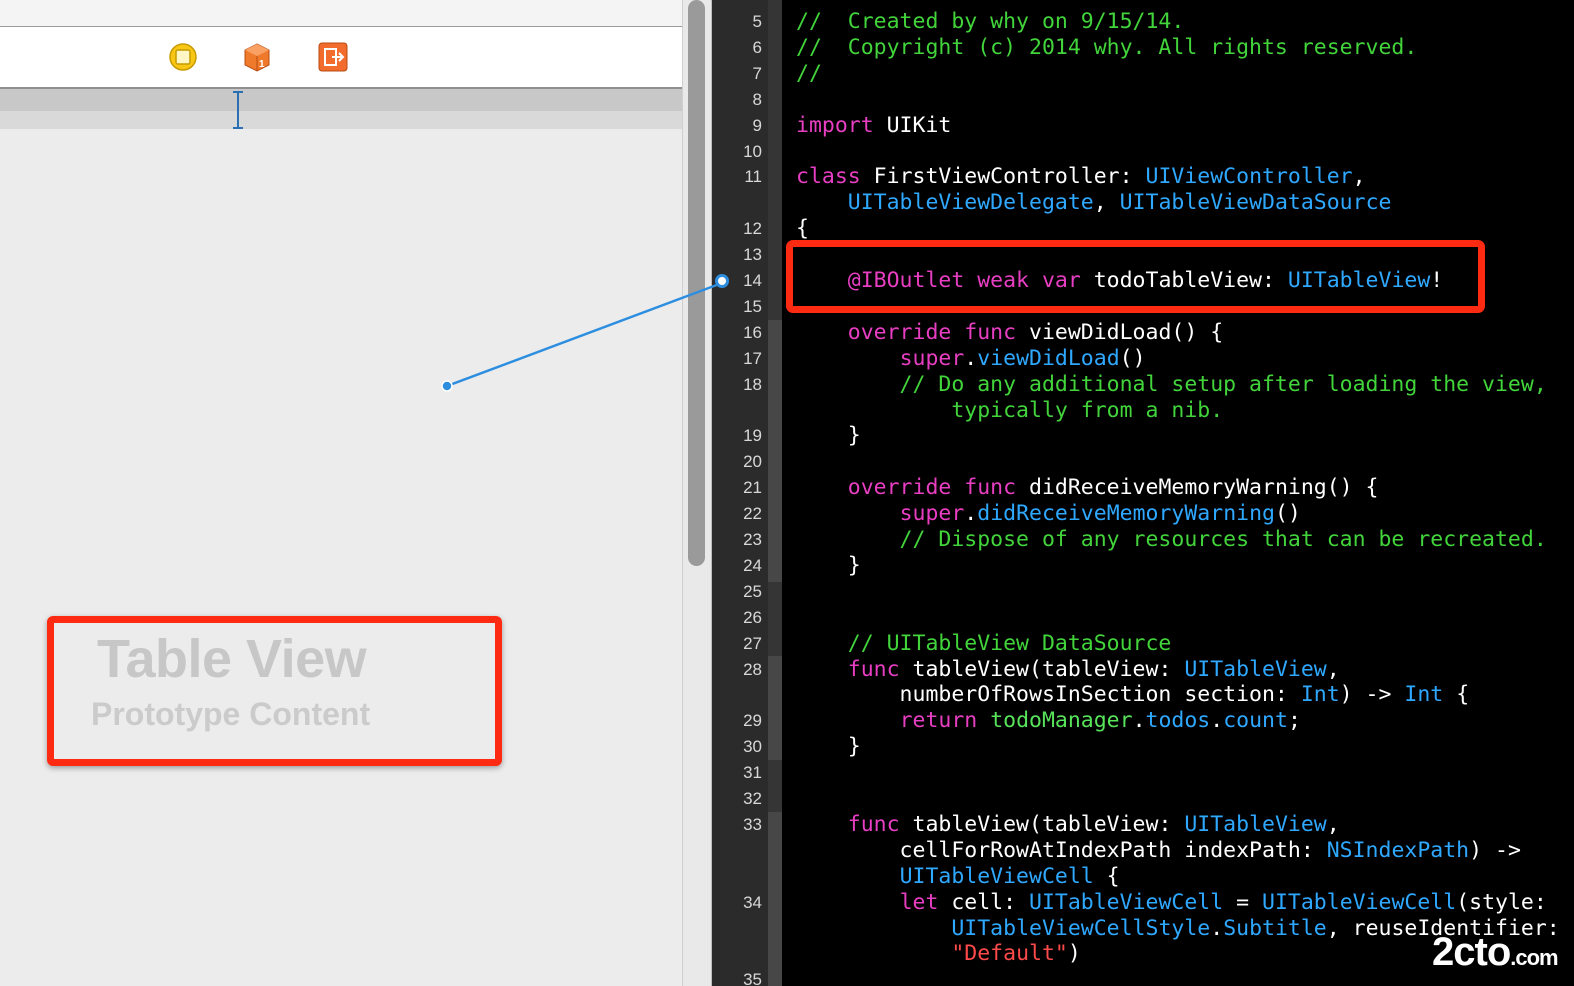  Describe the element at coordinates (919, 902) in the screenshot. I see `code-token: let` at that location.